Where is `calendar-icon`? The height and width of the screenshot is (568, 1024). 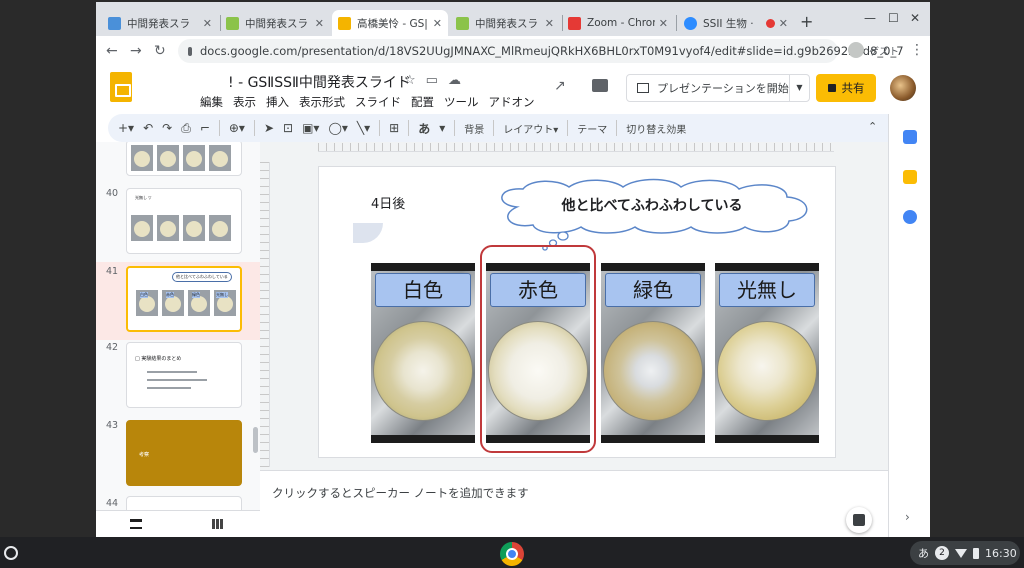
calendar-icon is located at coordinates (910, 137).